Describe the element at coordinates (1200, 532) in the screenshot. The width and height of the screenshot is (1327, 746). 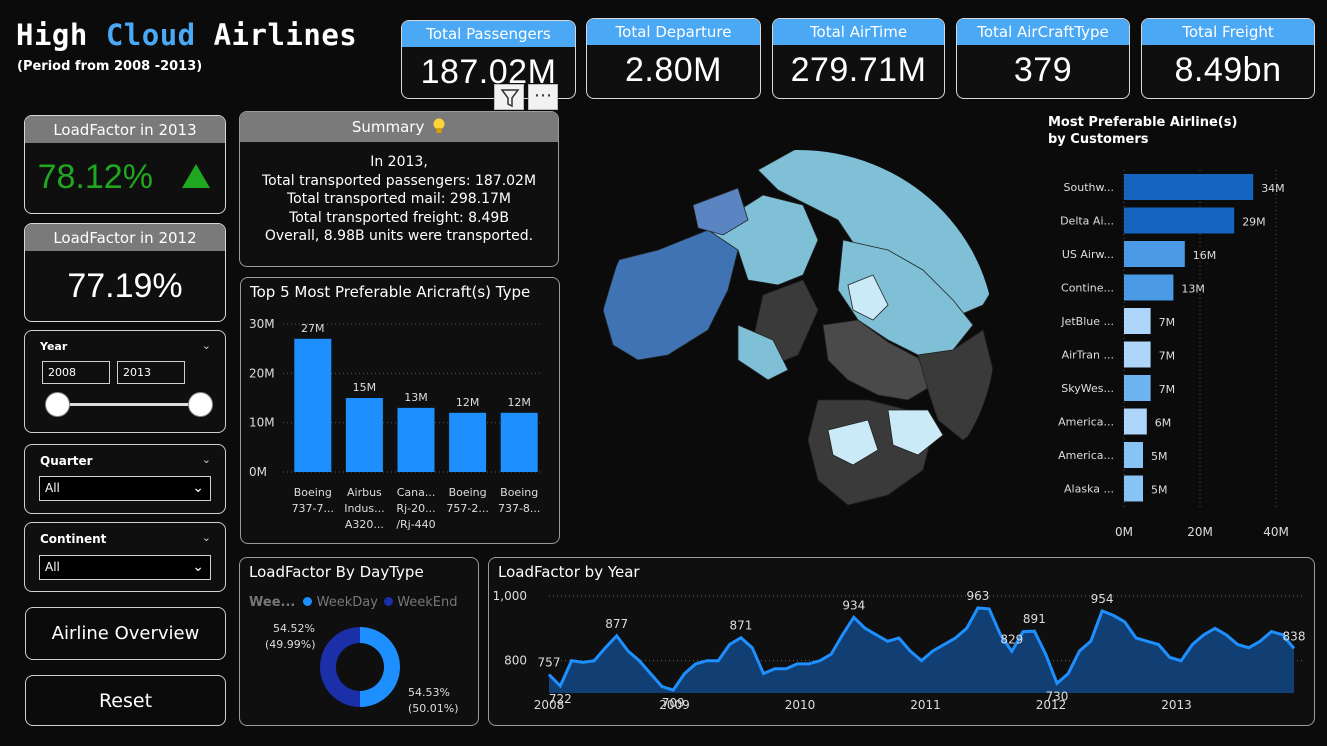
I see `x-tick-label: 20M` at that location.